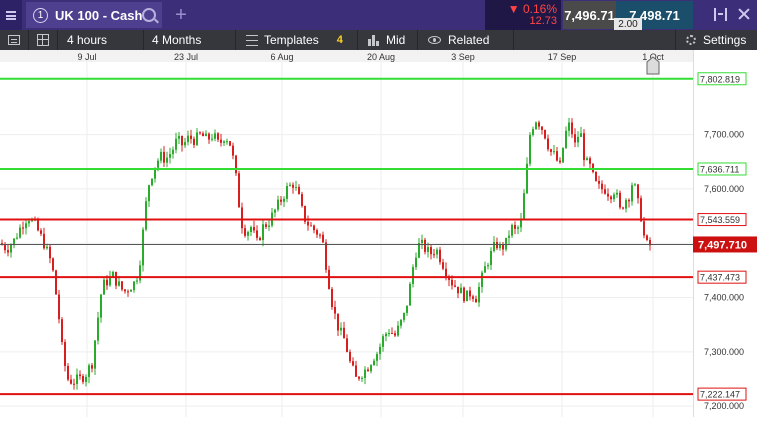  What do you see at coordinates (724, 135) in the screenshot?
I see `y-tick-label: 7,700.000` at bounding box center [724, 135].